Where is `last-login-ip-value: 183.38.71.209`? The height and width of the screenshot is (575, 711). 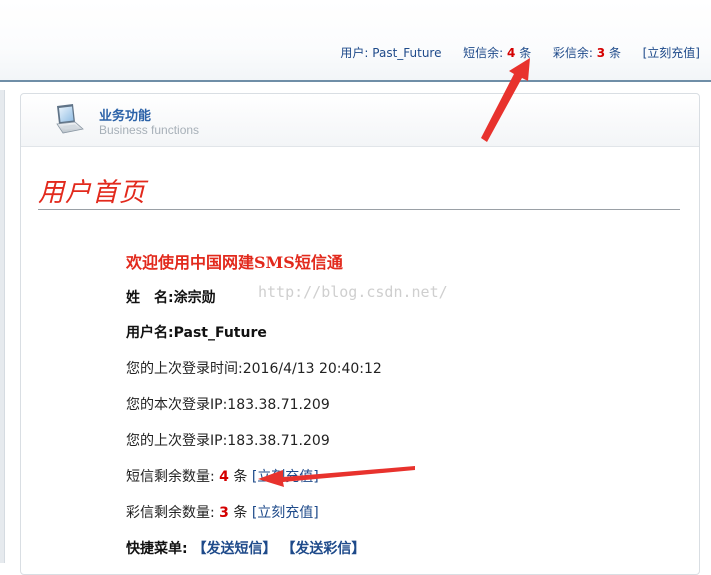 last-login-ip-value: 183.38.71.209 is located at coordinates (278, 441).